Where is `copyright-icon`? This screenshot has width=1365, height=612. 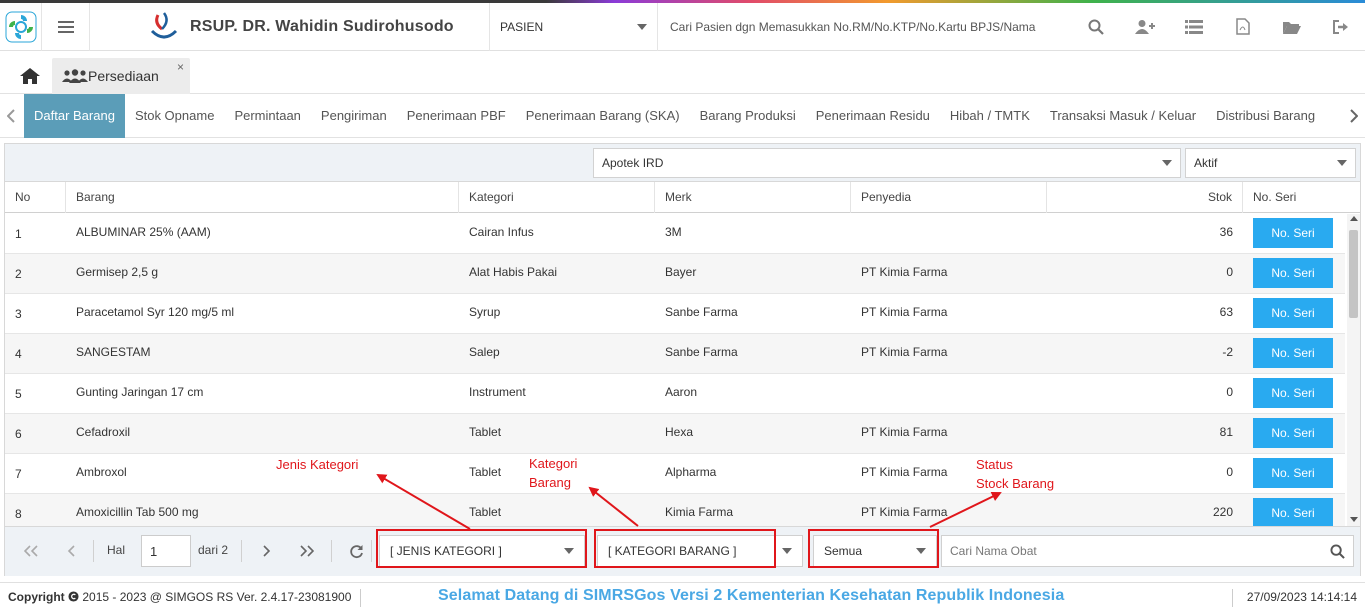 copyright-icon is located at coordinates (73, 596).